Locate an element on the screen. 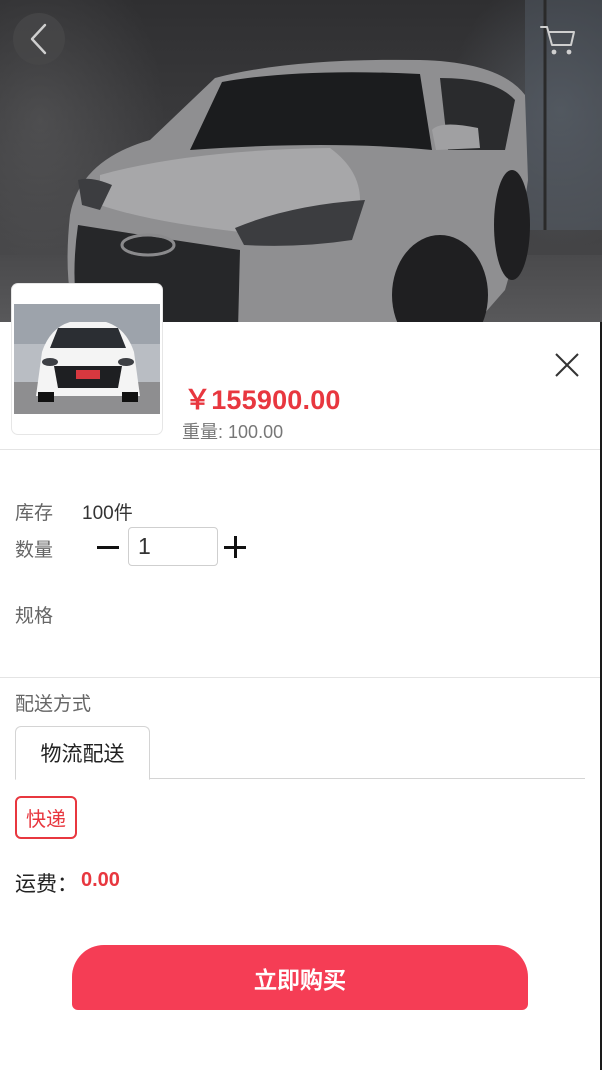 Image resolution: width=602 pixels, height=1070 pixels. header-divider is located at coordinates (300, 449).